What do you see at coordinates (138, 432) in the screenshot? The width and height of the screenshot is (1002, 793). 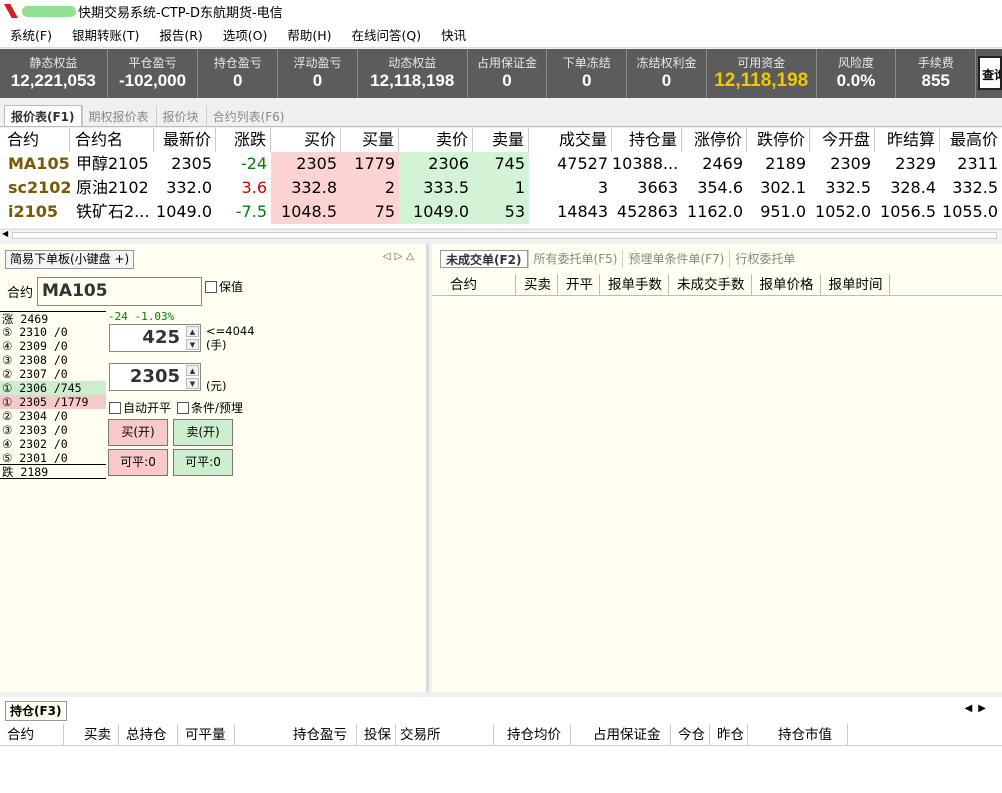 I see `buy-open-button: 买(开)` at bounding box center [138, 432].